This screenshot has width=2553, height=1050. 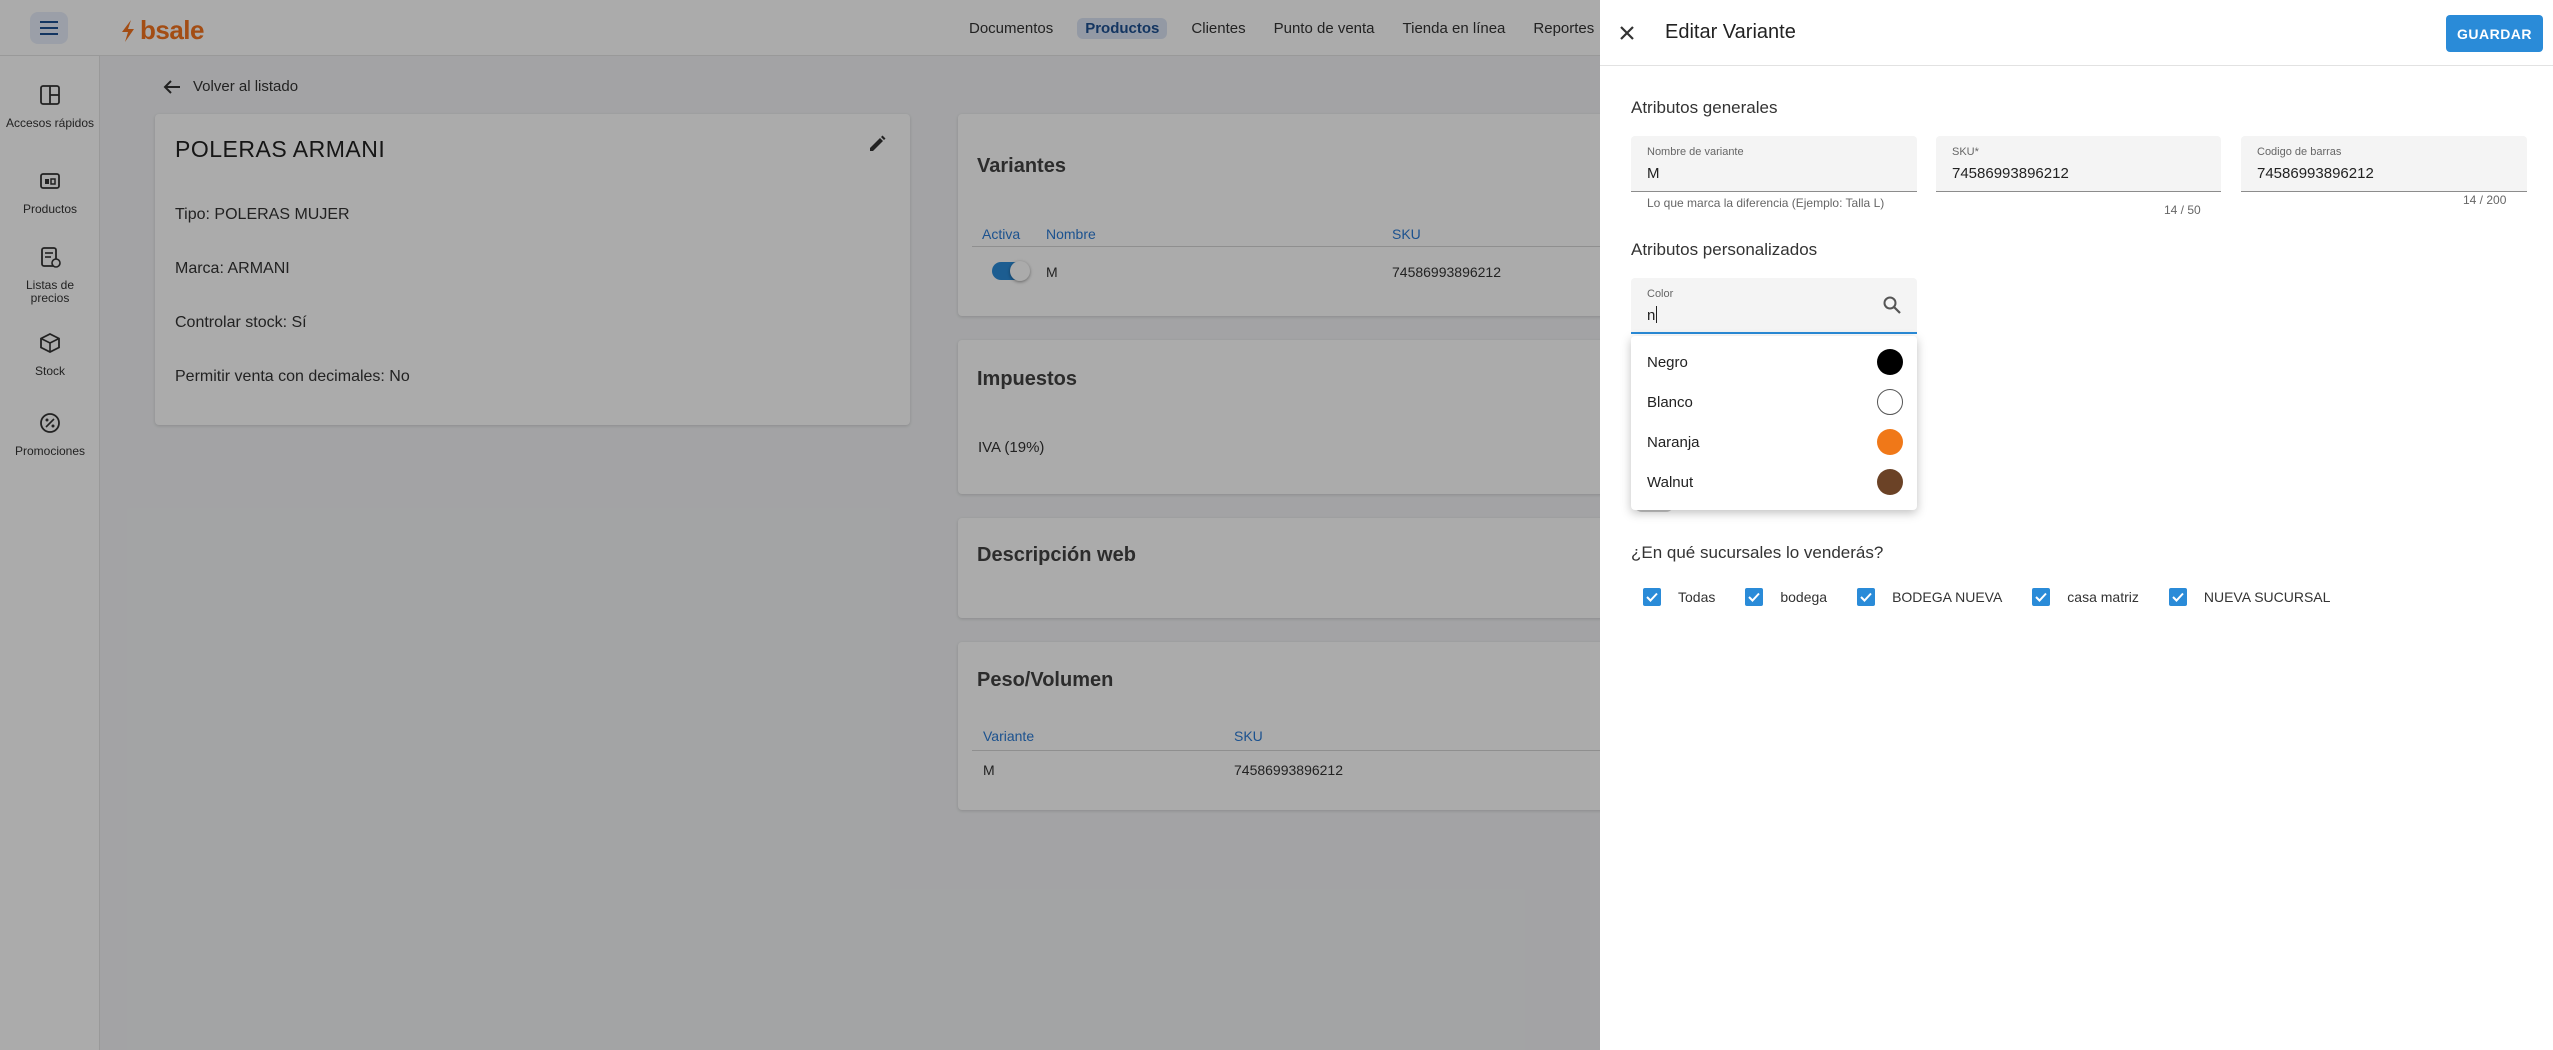 I want to click on option-label: Walnut, so click(x=1670, y=482).